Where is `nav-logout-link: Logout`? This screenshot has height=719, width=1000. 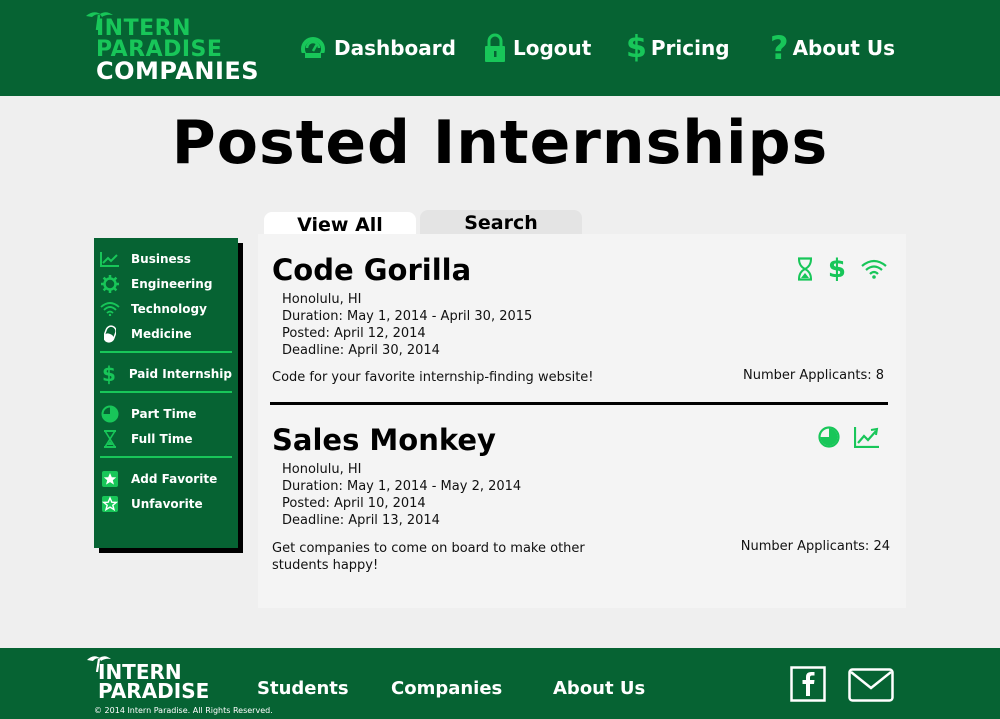
nav-logout-link: Logout is located at coordinates (537, 48).